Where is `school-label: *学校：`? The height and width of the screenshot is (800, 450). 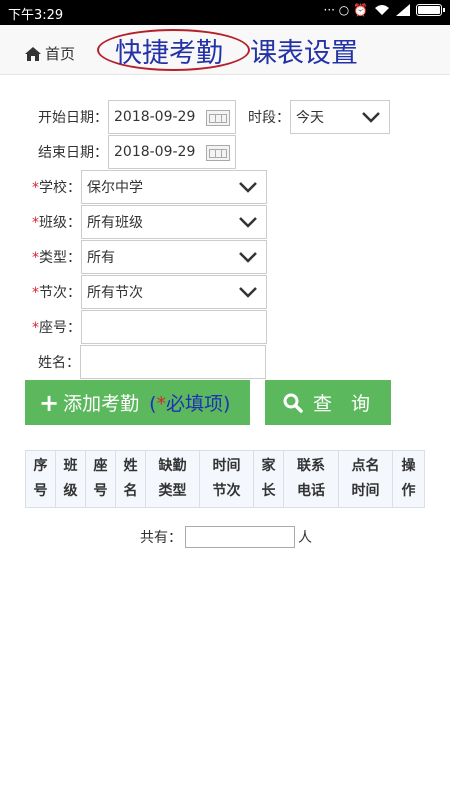 school-label: *学校： is located at coordinates (56, 188).